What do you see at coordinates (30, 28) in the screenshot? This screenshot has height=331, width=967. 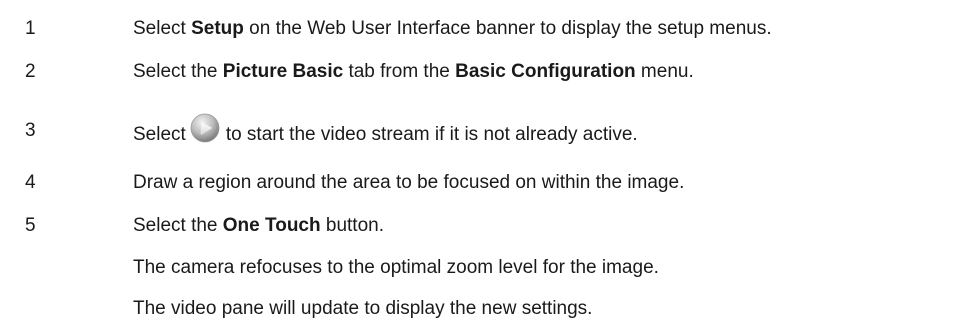 I see `step-1-number: 1` at bounding box center [30, 28].